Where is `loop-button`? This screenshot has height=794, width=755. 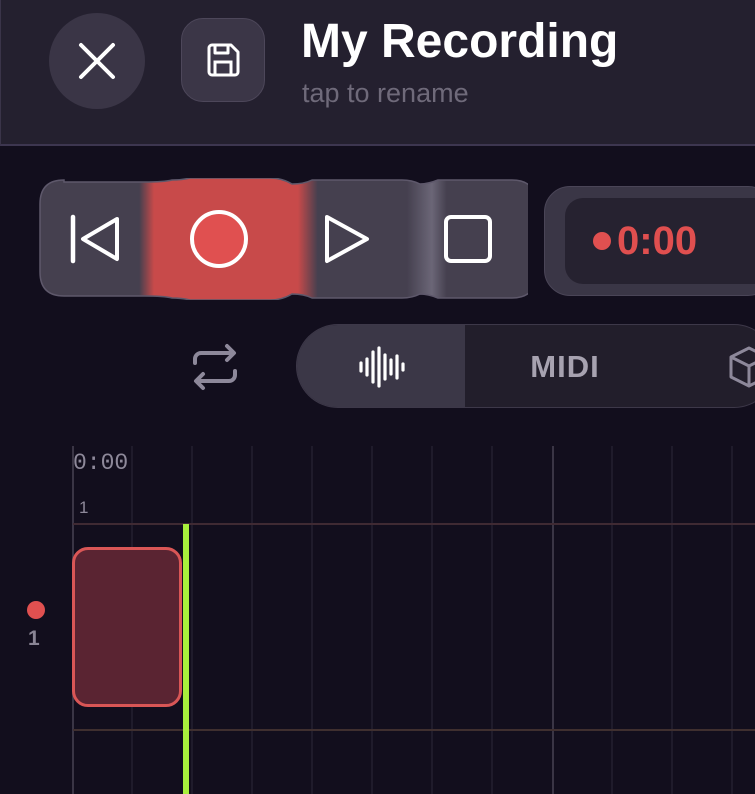 loop-button is located at coordinates (215, 367).